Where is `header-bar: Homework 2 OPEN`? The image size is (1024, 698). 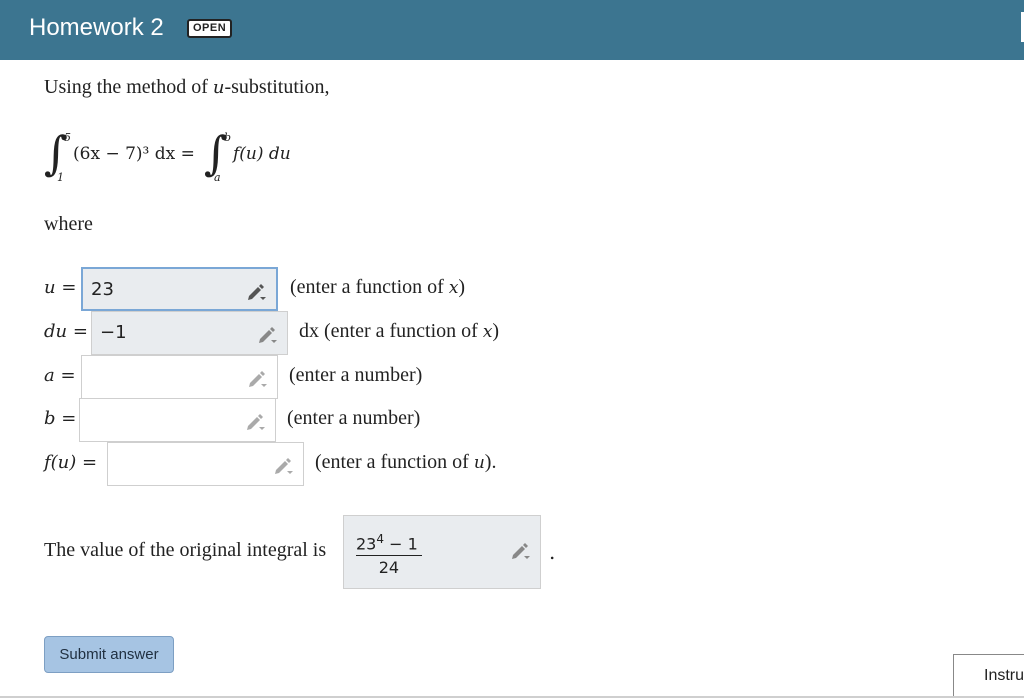
header-bar: Homework 2 OPEN is located at coordinates (512, 30).